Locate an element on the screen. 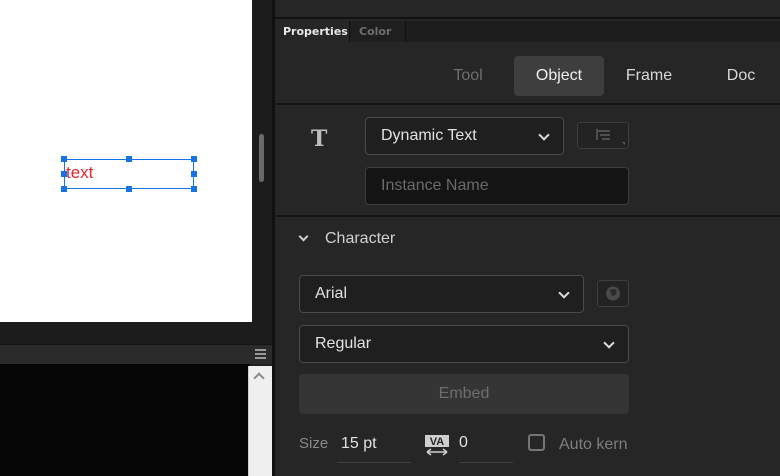 The height and width of the screenshot is (476, 780). text-orientation-icon is located at coordinates (610, 137).